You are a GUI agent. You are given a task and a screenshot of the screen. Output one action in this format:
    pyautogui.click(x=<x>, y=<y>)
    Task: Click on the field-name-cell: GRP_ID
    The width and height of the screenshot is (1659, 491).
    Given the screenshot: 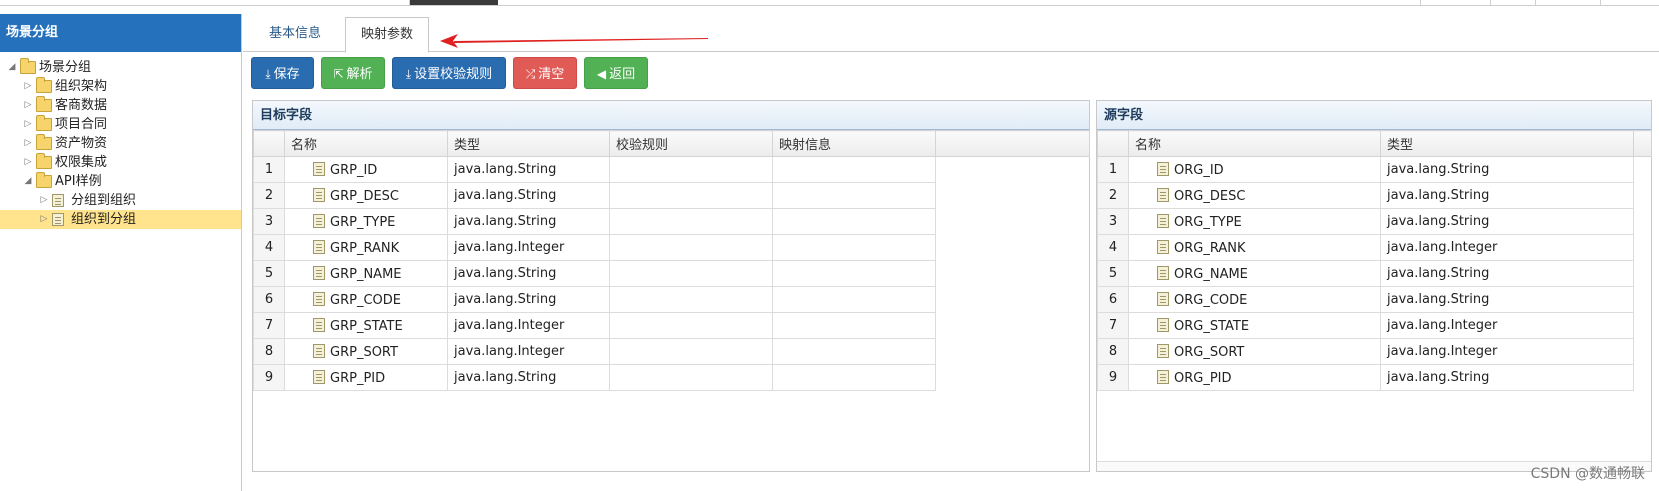 What is the action you would take?
    pyautogui.click(x=366, y=169)
    